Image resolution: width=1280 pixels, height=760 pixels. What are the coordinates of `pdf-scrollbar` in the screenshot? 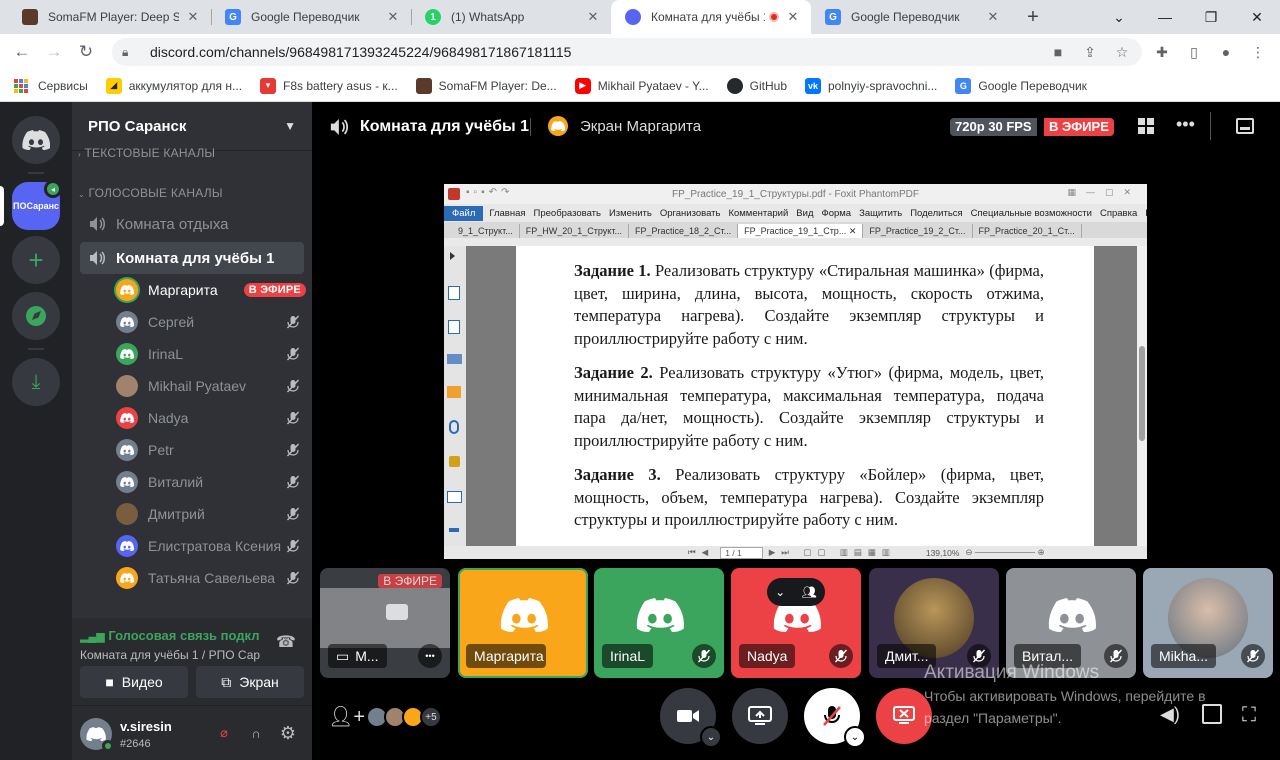 It's located at (1142, 396).